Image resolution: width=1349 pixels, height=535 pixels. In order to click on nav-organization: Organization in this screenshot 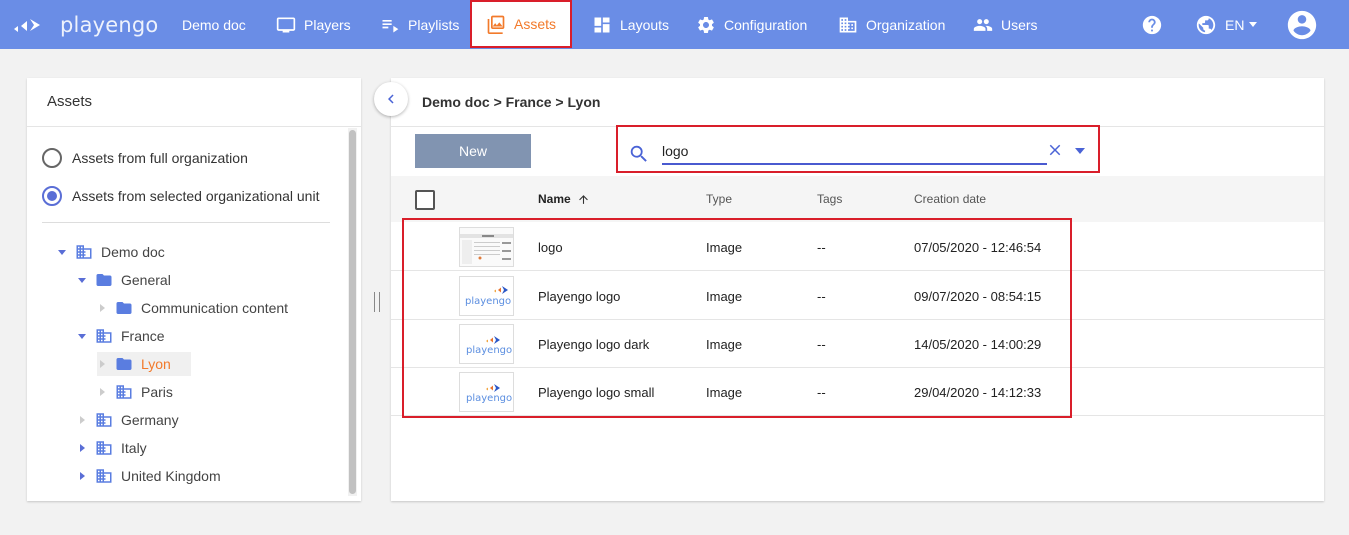, I will do `click(891, 24)`.